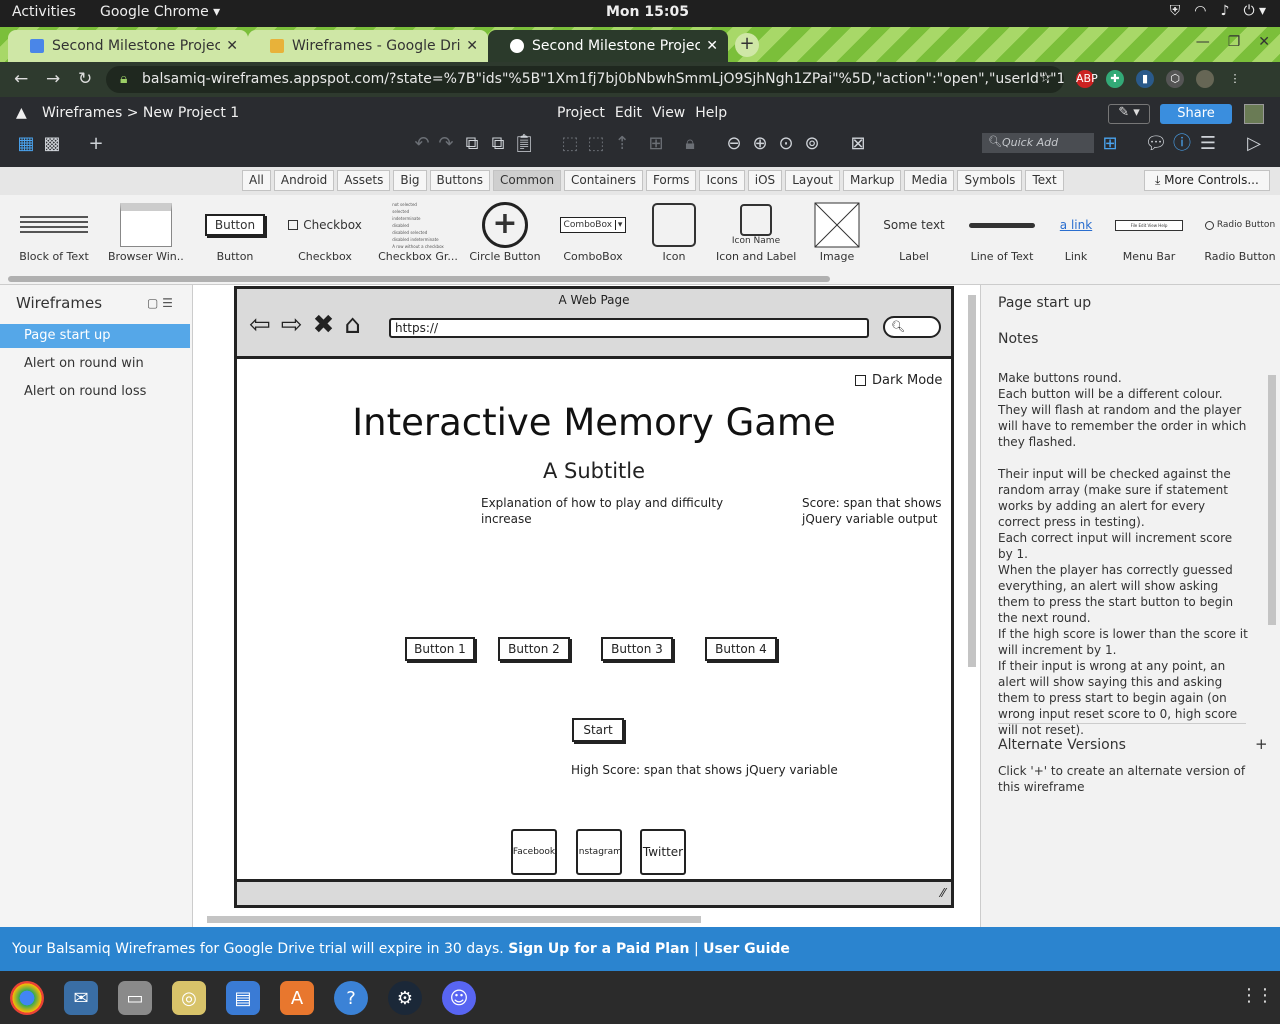 The width and height of the screenshot is (1280, 1024). Describe the element at coordinates (628, 113) in the screenshot. I see `menu-edit: Edit` at that location.